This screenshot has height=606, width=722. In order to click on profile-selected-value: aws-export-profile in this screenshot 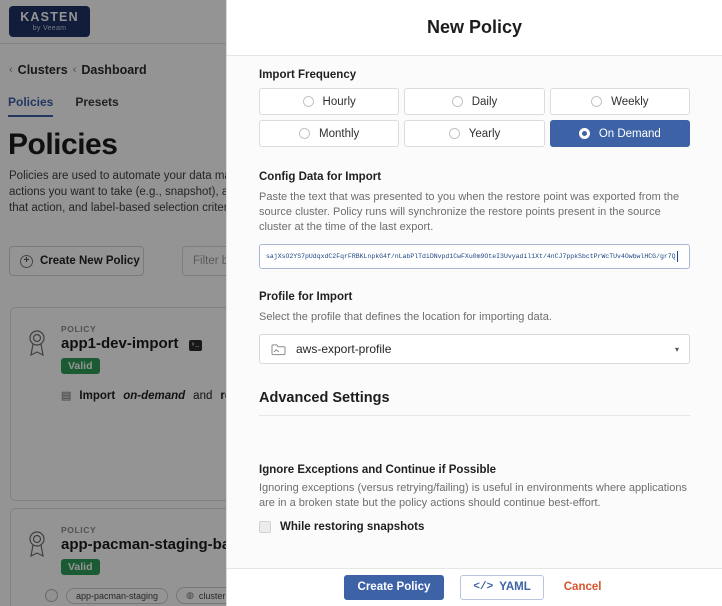, I will do `click(344, 349)`.